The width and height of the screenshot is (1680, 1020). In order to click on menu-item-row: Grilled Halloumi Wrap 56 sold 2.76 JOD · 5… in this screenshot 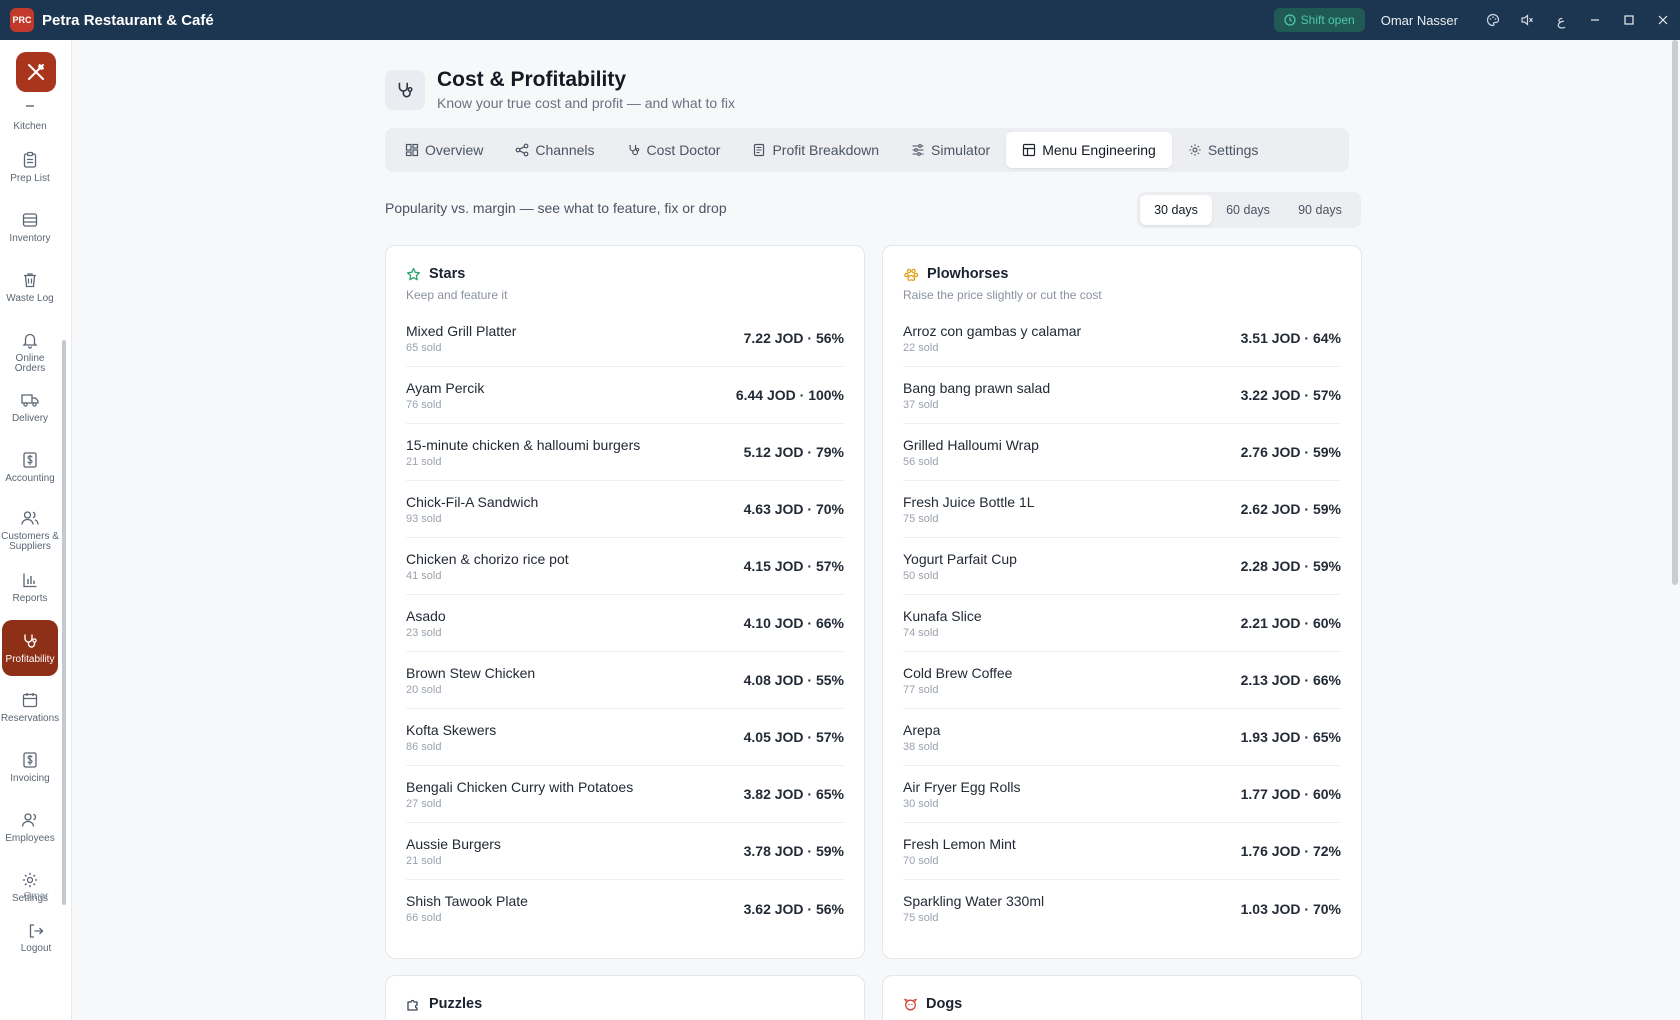, I will do `click(1122, 452)`.